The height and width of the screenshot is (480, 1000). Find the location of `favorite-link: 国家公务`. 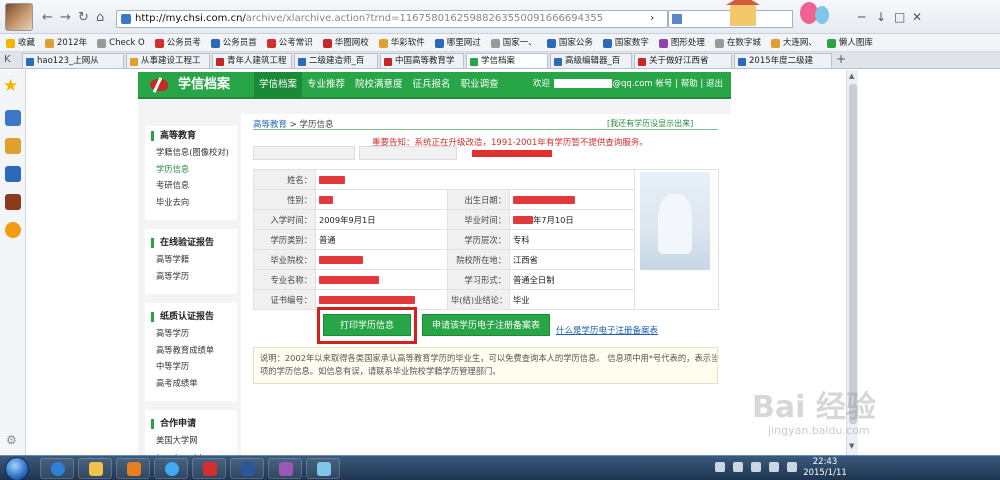

favorite-link: 国家公务 is located at coordinates (569, 42).